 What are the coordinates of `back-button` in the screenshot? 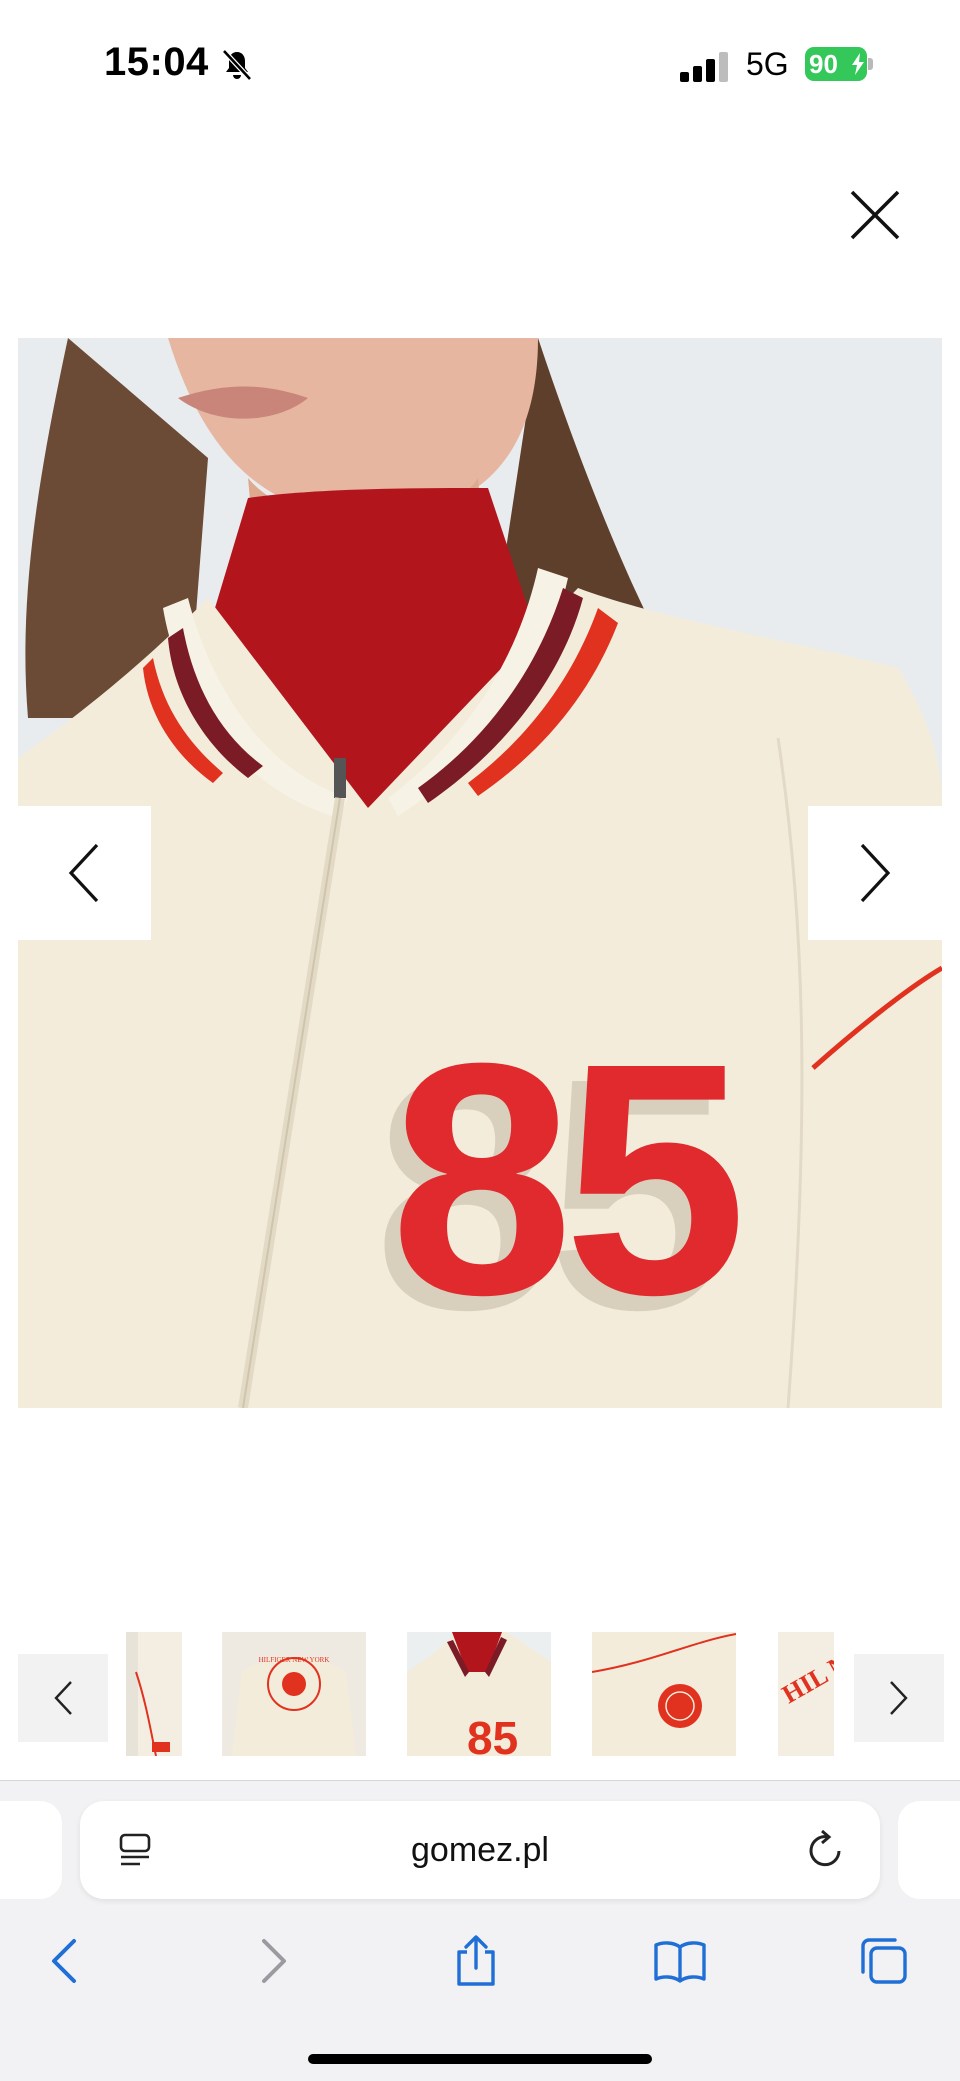 It's located at (64, 1961).